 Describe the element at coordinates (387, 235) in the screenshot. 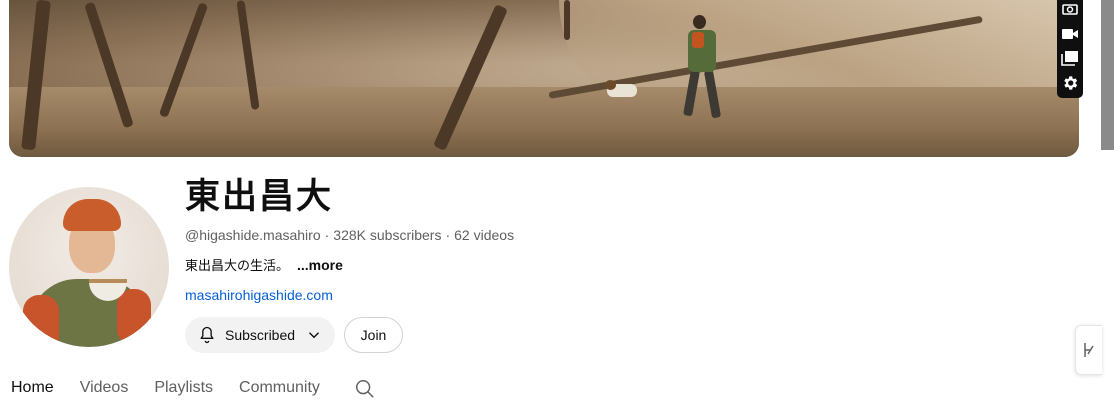

I see `subscriber-count: 328K subscribers` at that location.